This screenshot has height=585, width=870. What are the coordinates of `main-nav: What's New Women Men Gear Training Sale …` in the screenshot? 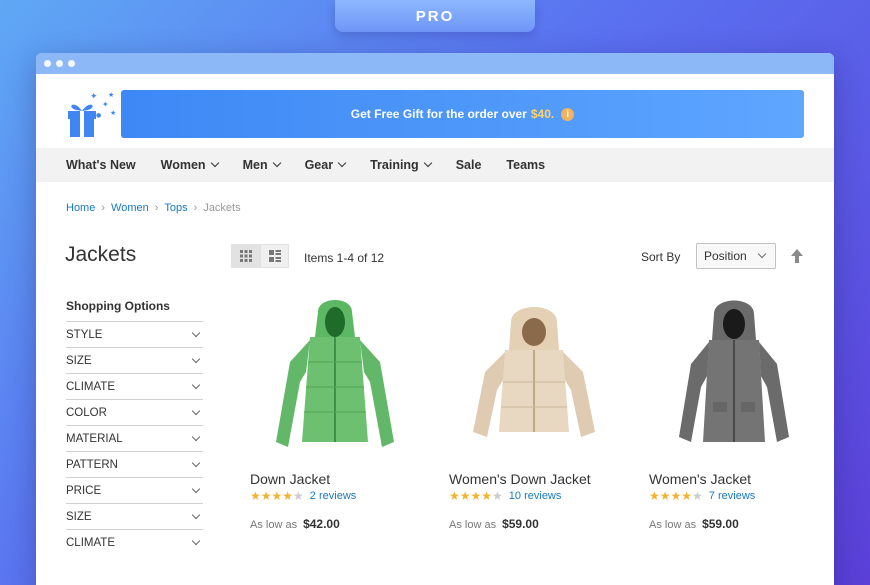 It's located at (435, 165).